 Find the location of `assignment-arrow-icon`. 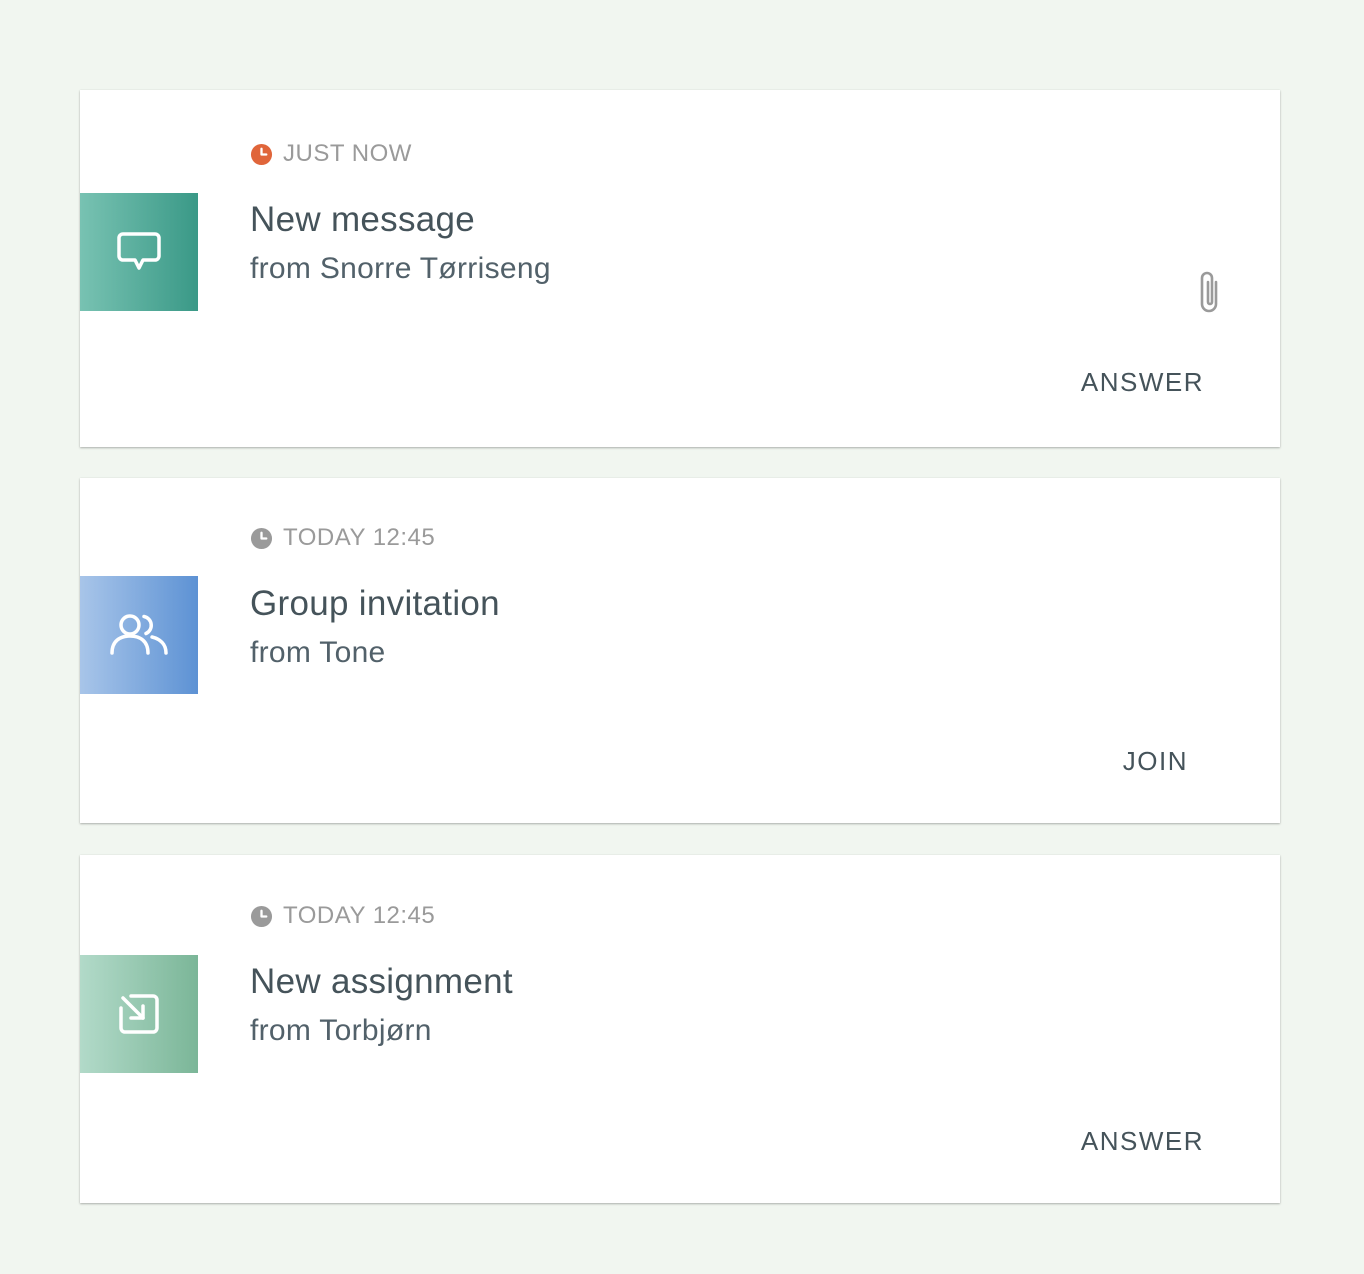

assignment-arrow-icon is located at coordinates (139, 1014).